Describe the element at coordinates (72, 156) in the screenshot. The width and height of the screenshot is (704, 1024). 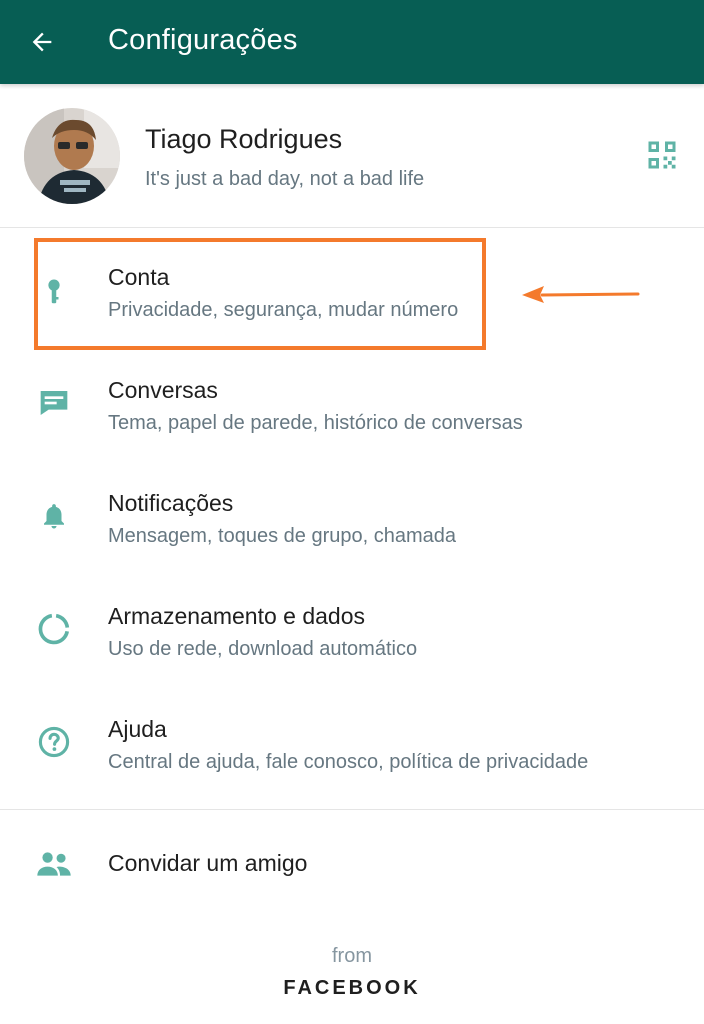
I see `avatar` at that location.